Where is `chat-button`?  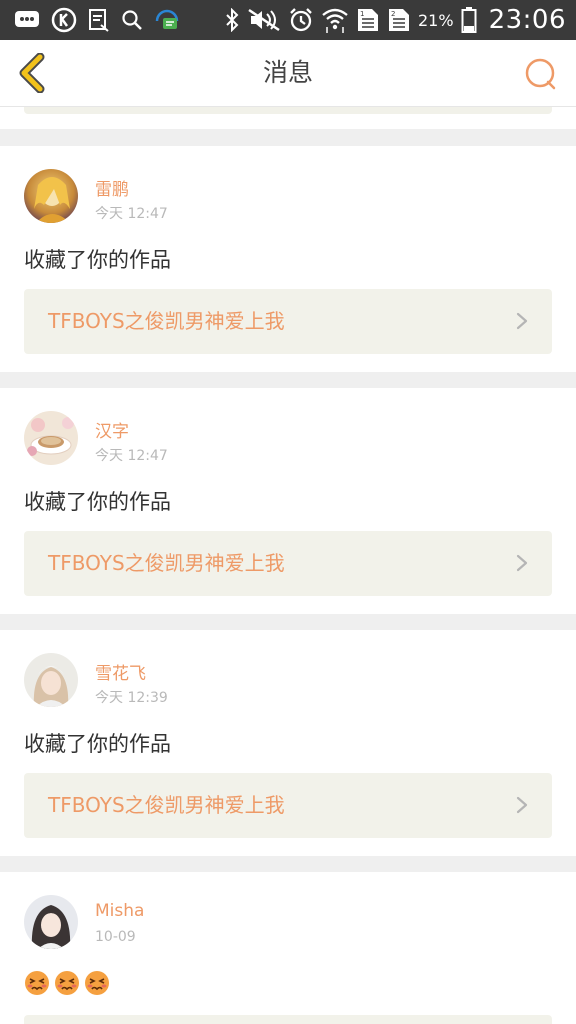
chat-button is located at coordinates (540, 74).